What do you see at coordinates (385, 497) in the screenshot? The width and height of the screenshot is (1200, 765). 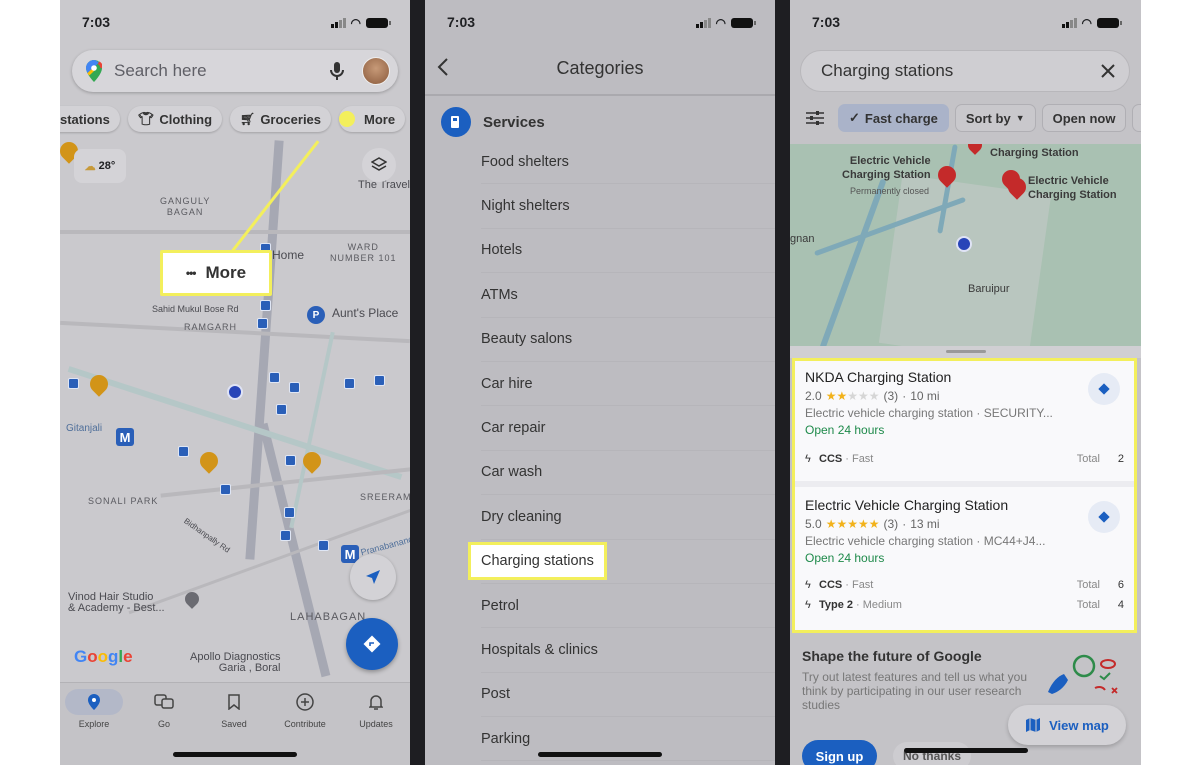 I see `map-label-sreerampur: SREERAM` at bounding box center [385, 497].